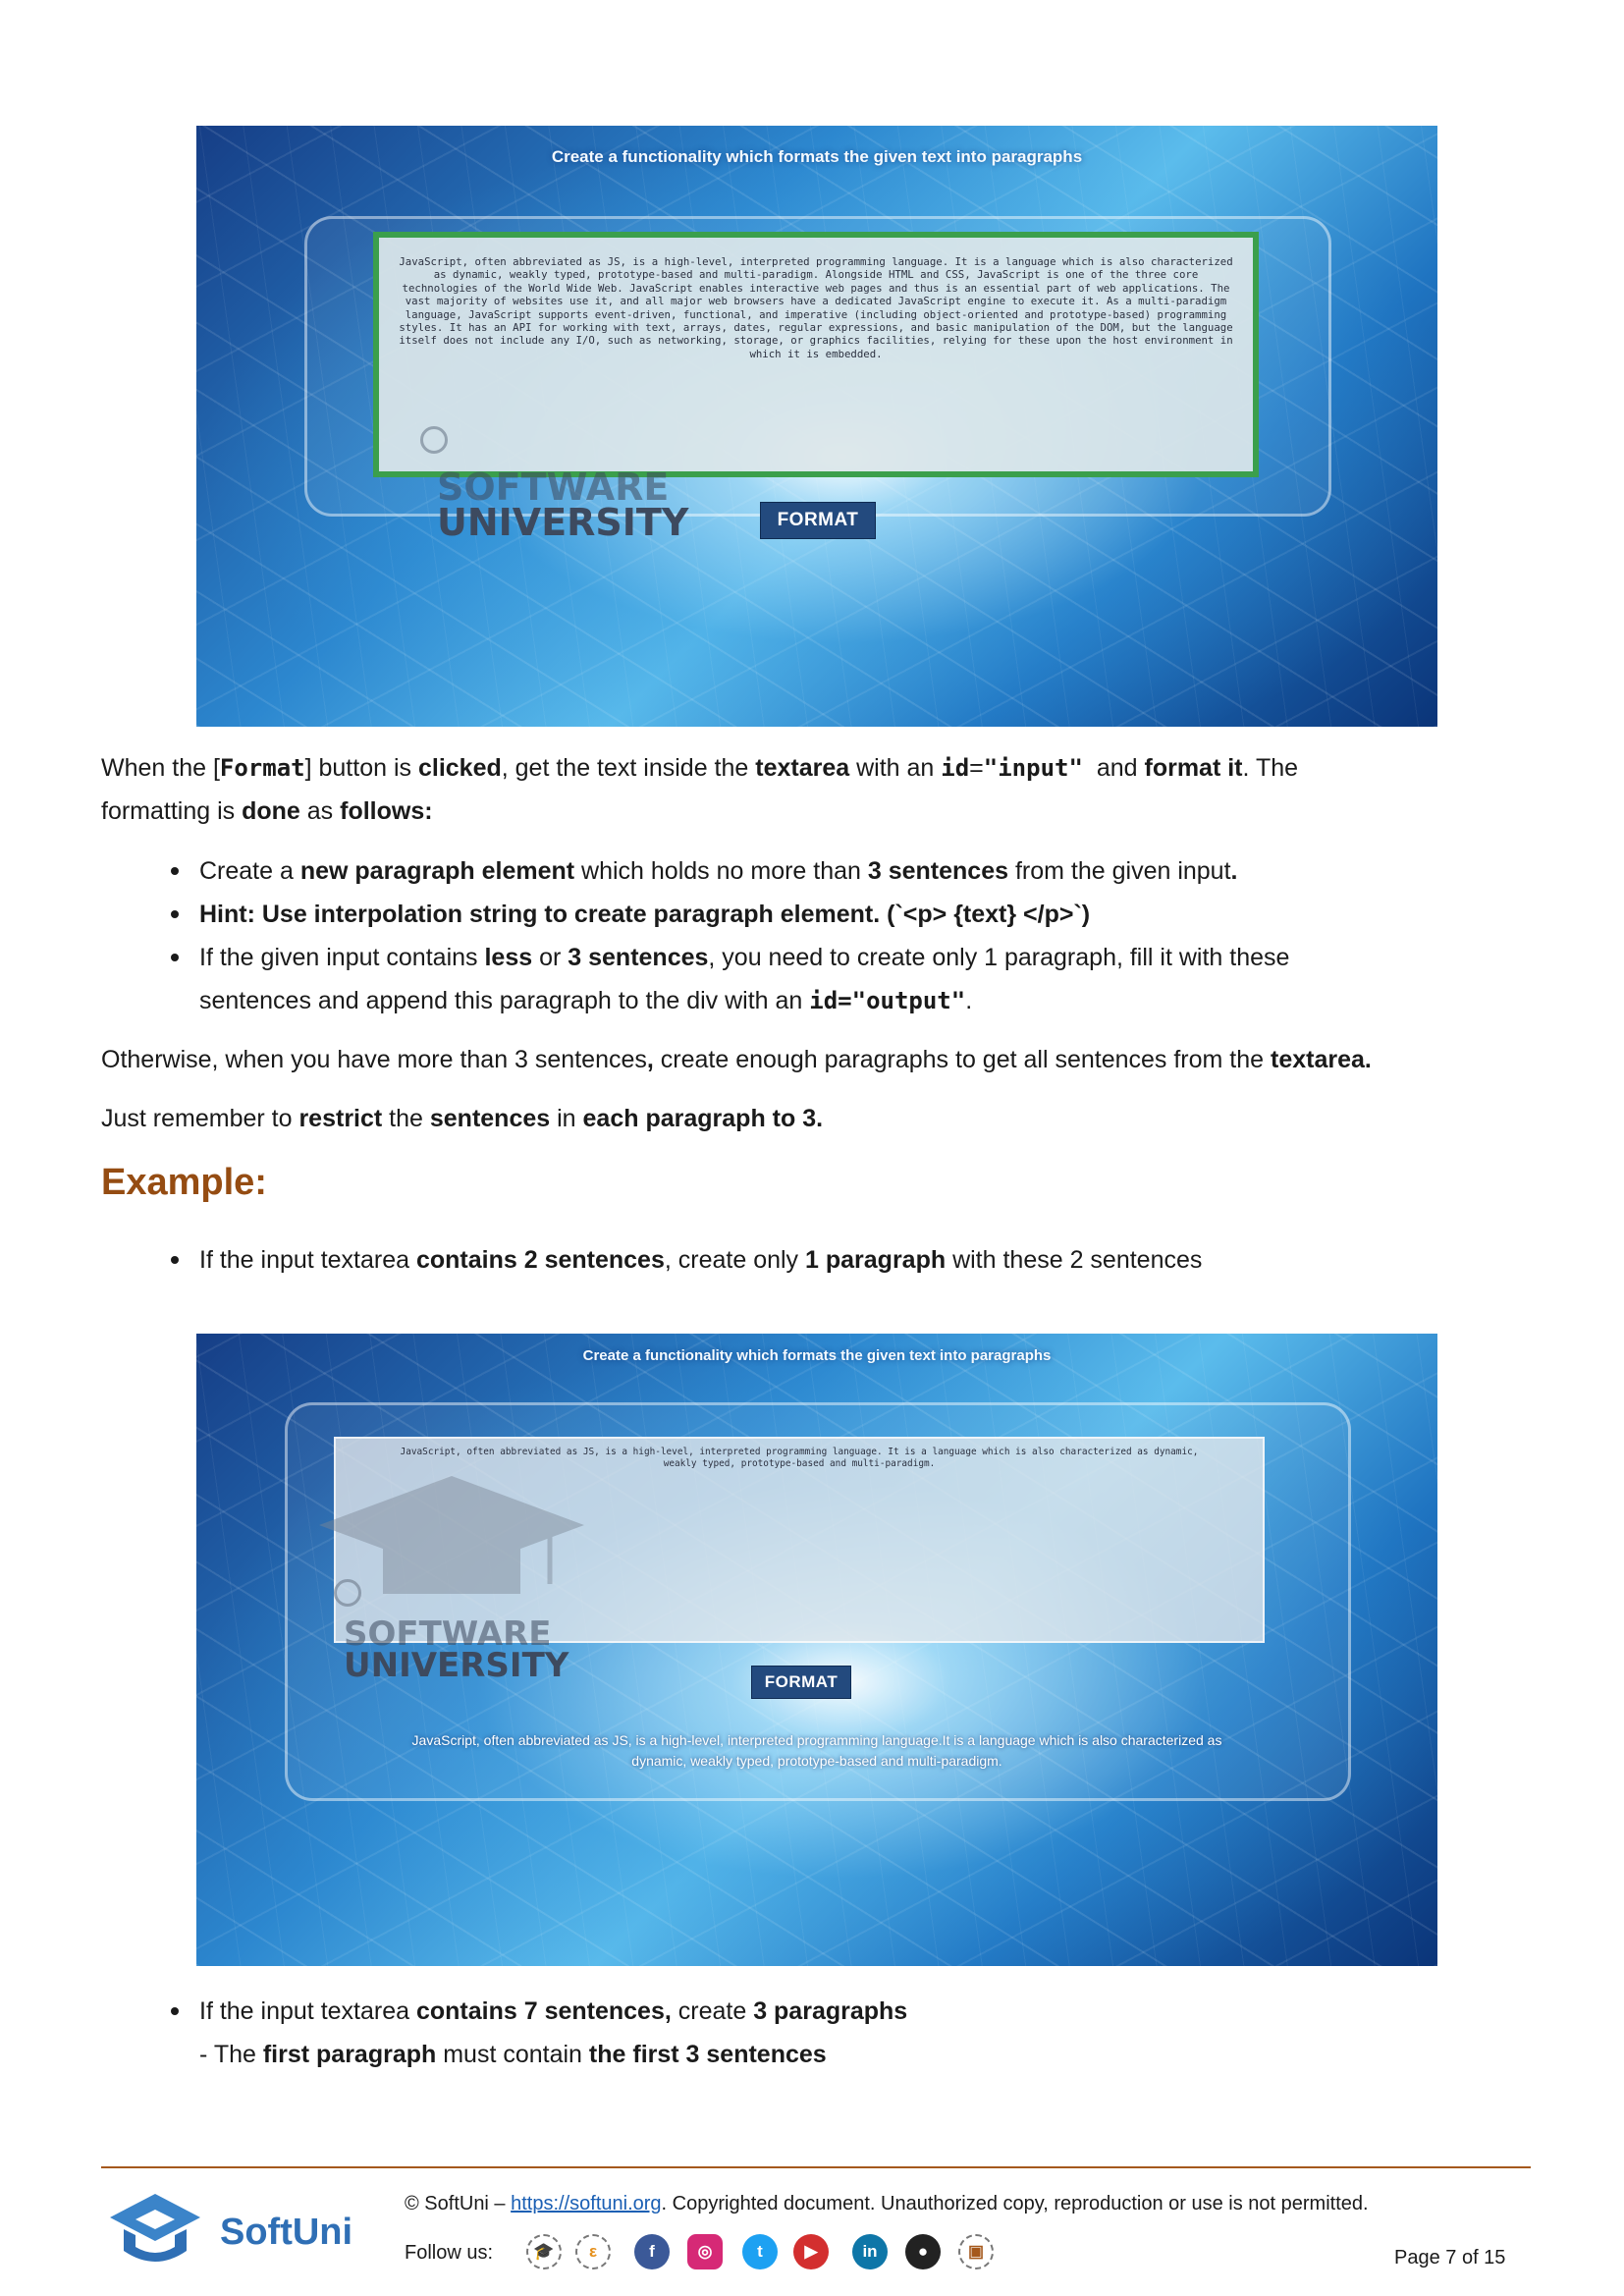 The height and width of the screenshot is (2296, 1624). Describe the element at coordinates (160, 768) in the screenshot. I see `text: When the [` at that location.